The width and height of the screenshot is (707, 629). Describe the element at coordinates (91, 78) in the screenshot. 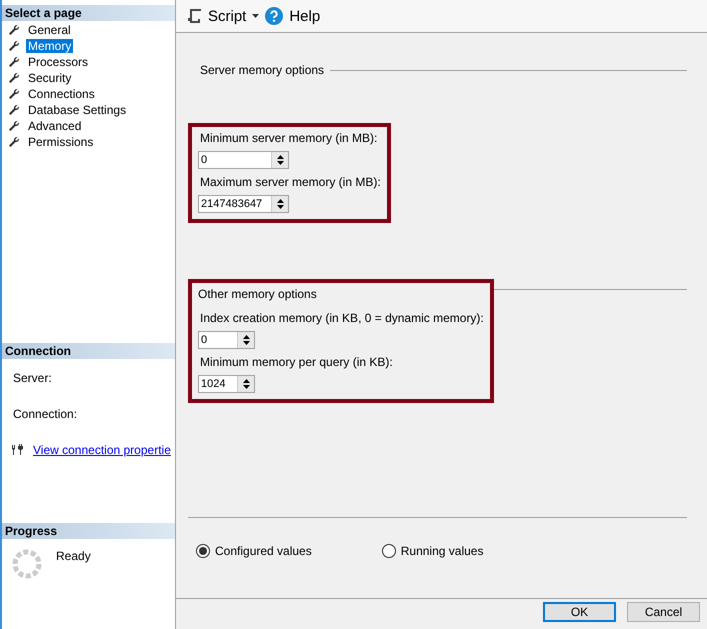

I see `sidebar-item: Security` at that location.